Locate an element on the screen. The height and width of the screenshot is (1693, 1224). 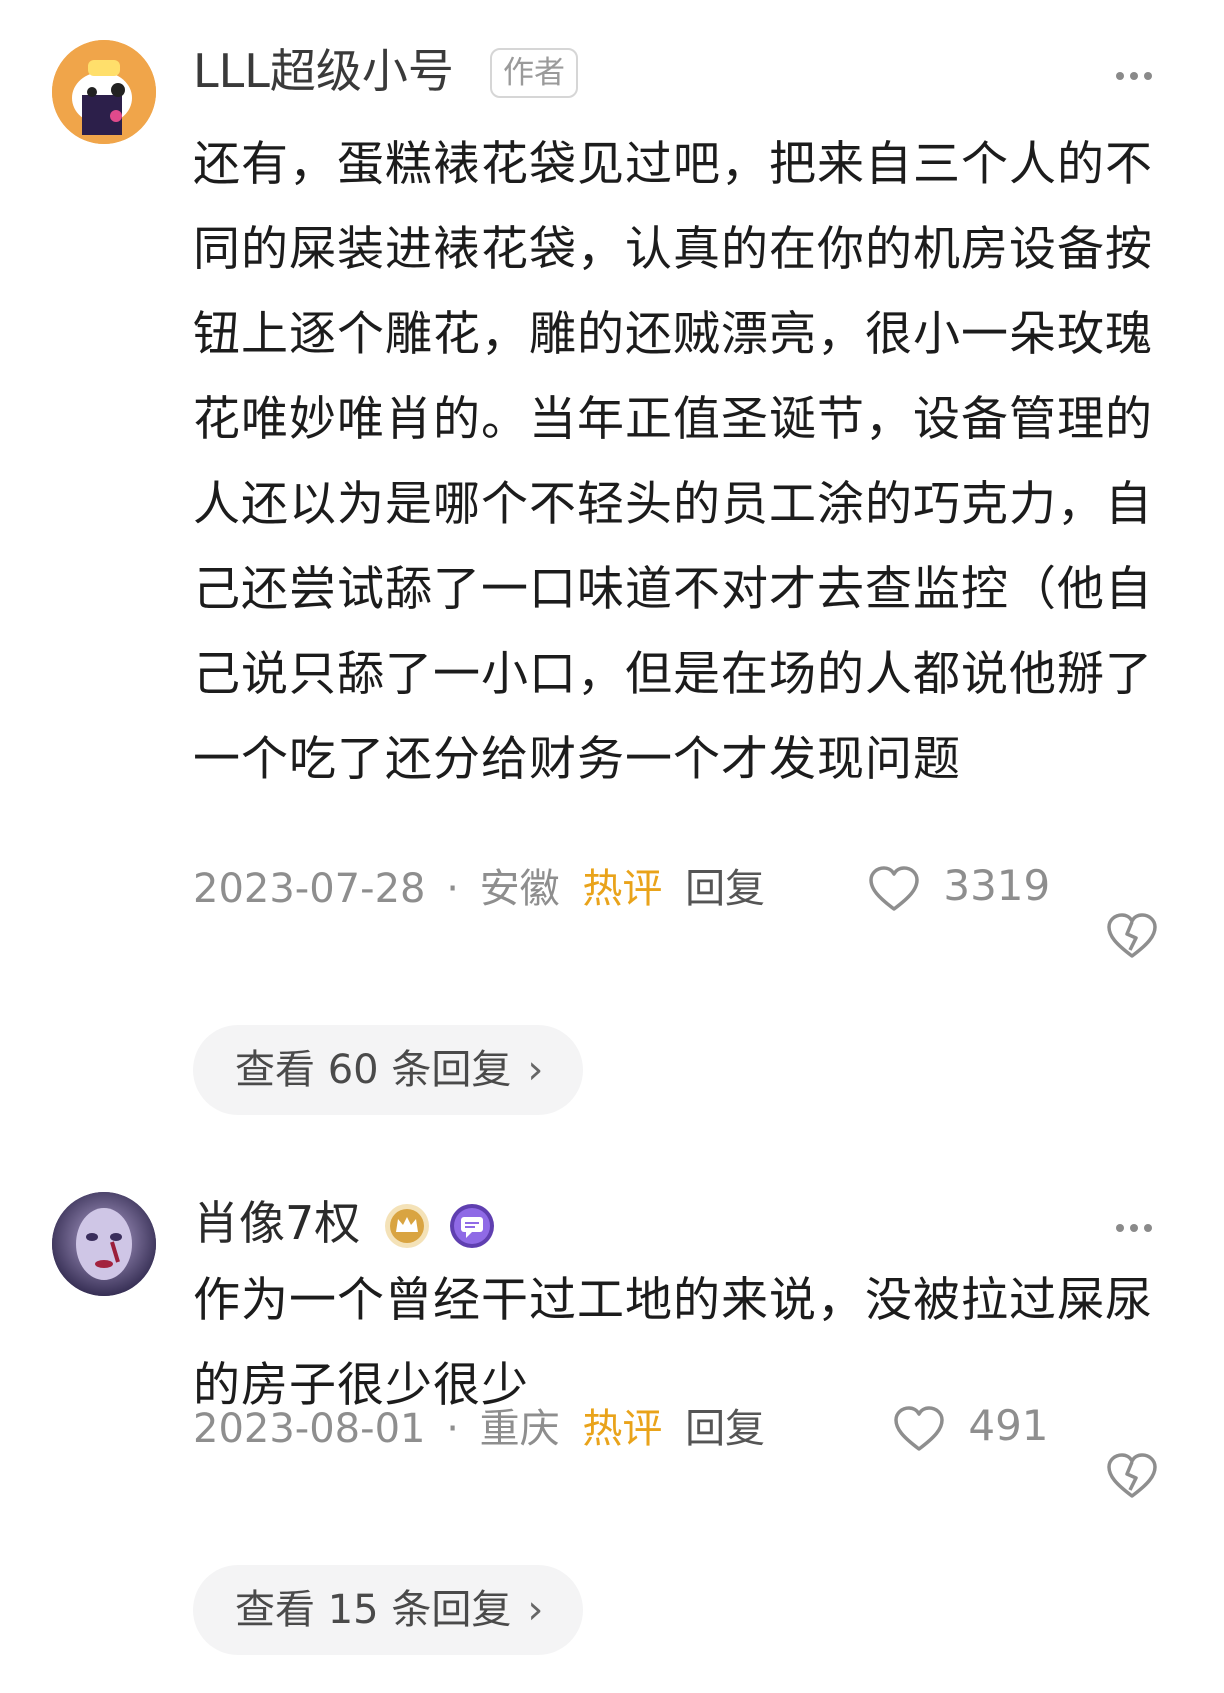
comment-location: 重庆 is located at coordinates (519, 1429).